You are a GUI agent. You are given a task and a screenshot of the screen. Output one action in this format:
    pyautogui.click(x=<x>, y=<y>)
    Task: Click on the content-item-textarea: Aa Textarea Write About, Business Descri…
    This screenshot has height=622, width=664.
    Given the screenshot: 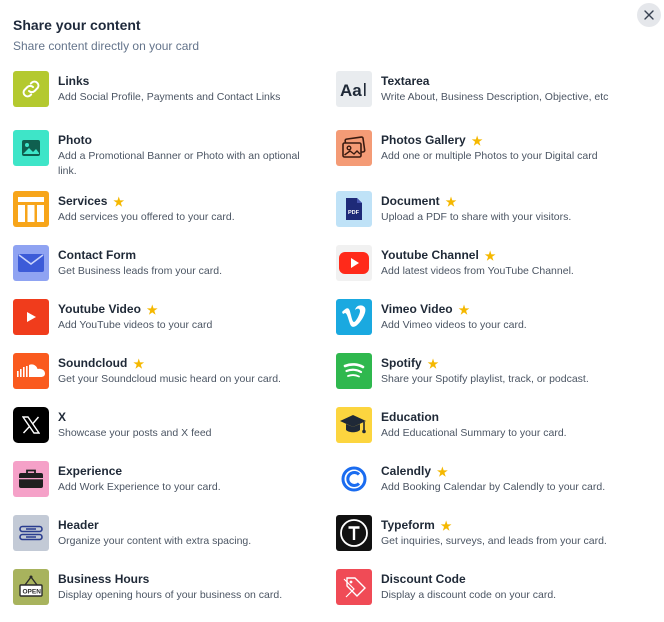 What is the action you would take?
    pyautogui.click(x=486, y=89)
    